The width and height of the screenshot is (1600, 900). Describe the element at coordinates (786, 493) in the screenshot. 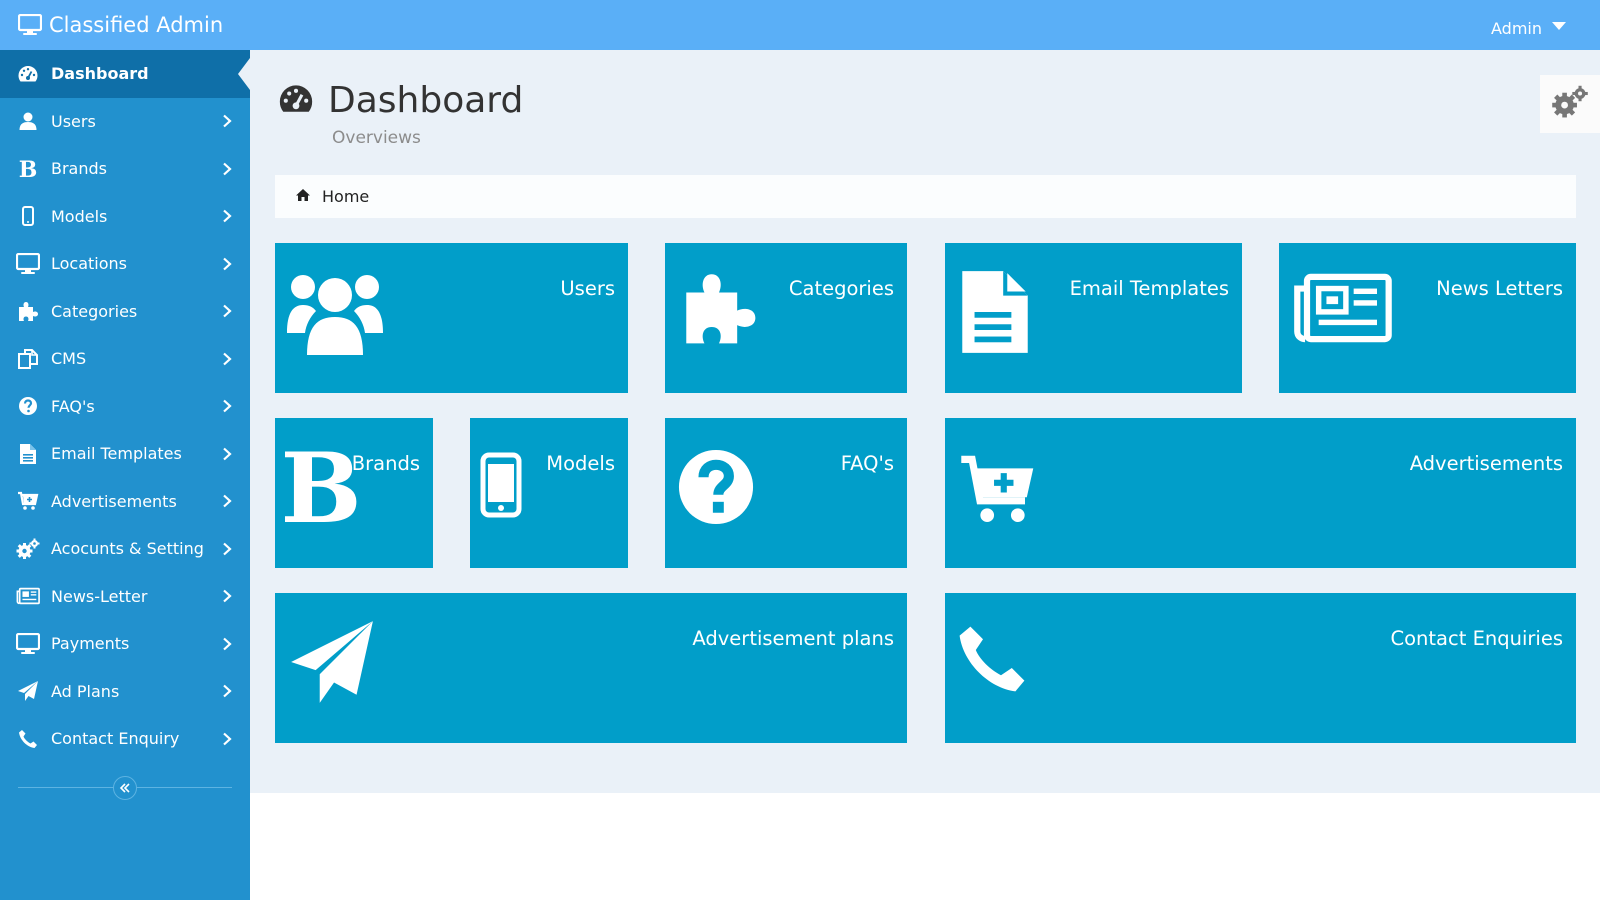

I see `tile-faqs: FAQ's` at that location.